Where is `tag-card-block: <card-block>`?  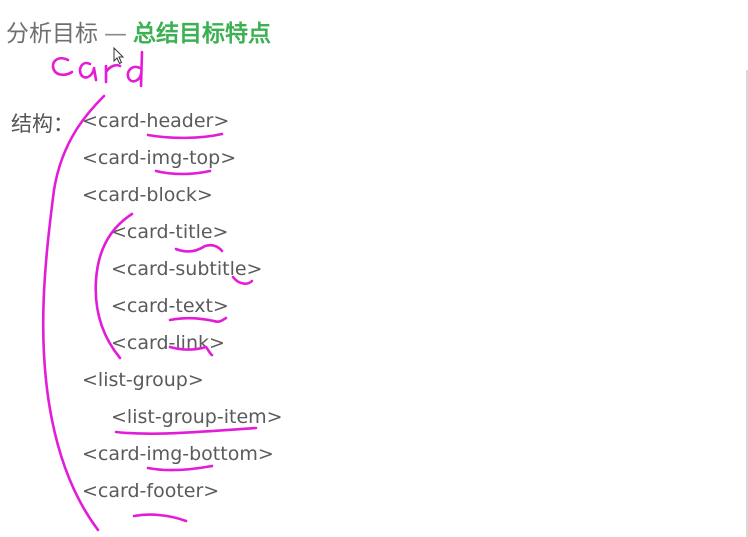
tag-card-block: <card-block> is located at coordinates (147, 195).